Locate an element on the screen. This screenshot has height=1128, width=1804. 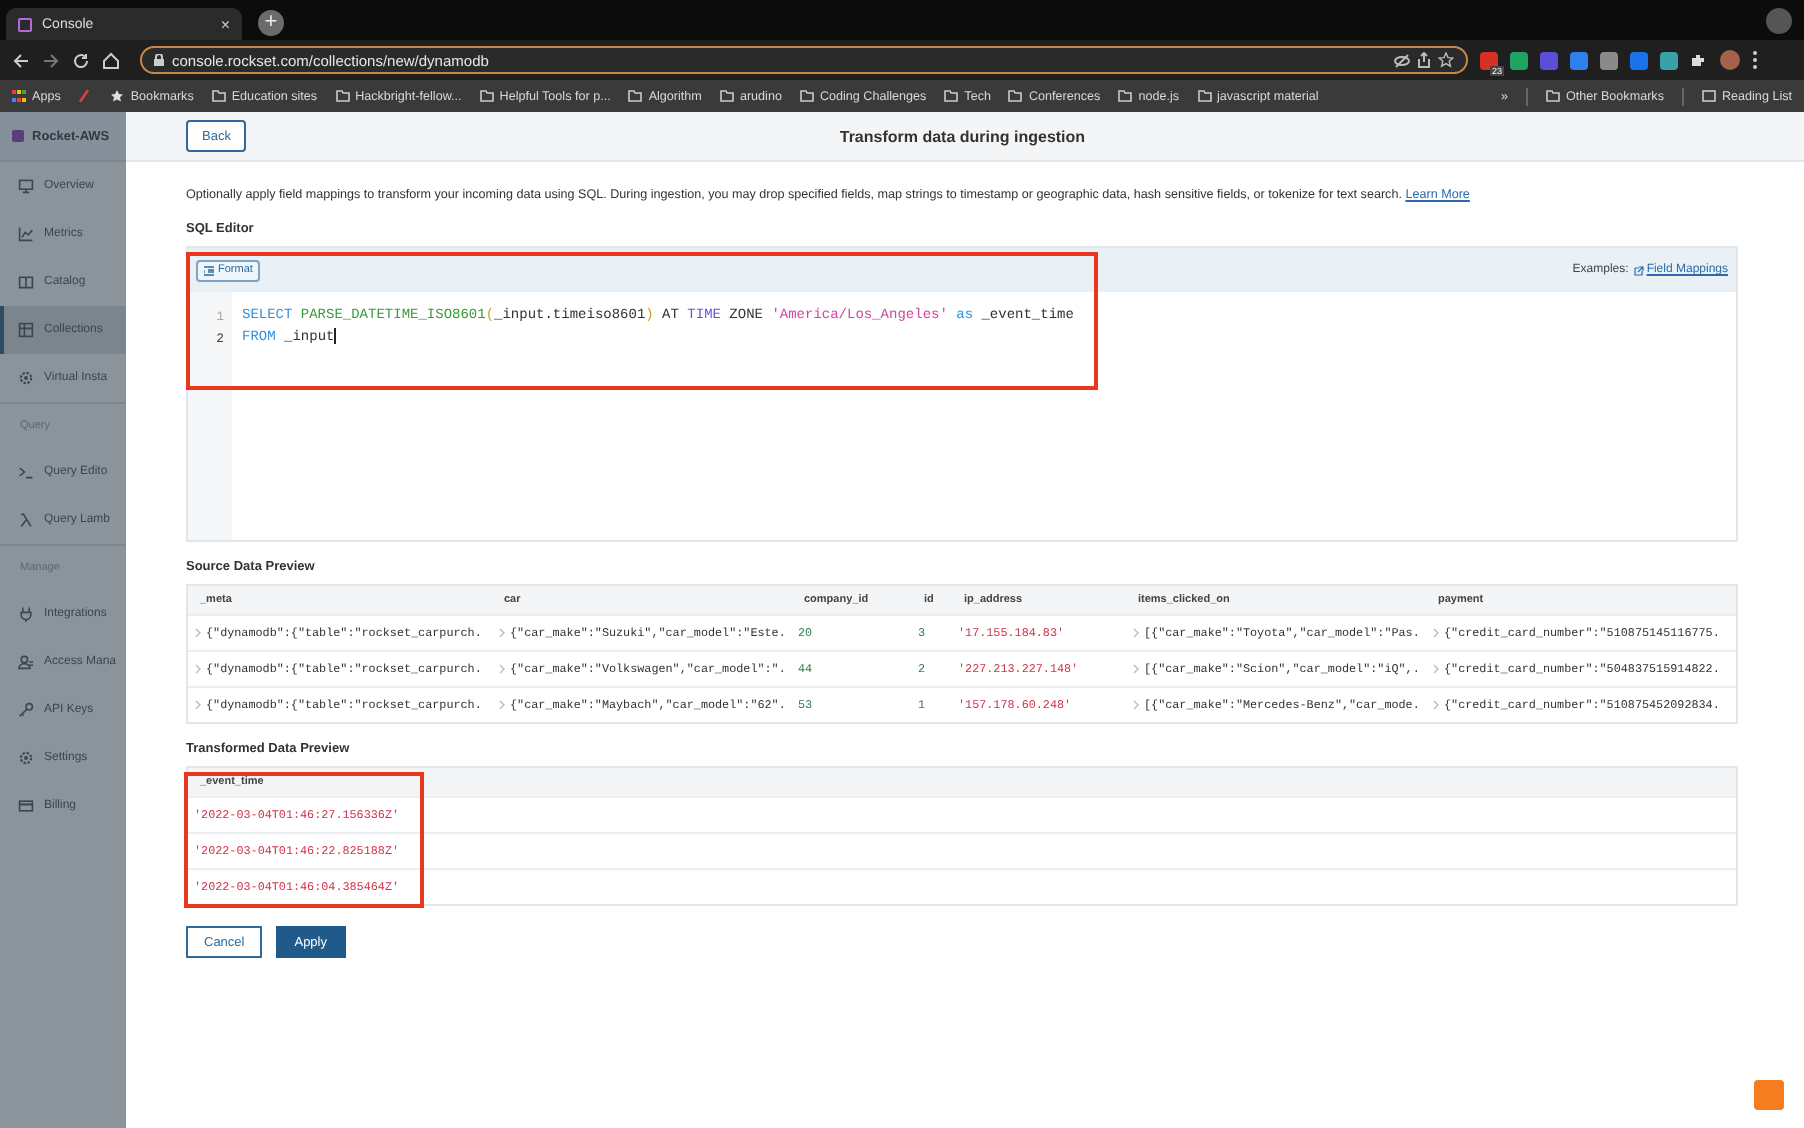
star-icon is located at coordinates (117, 96).